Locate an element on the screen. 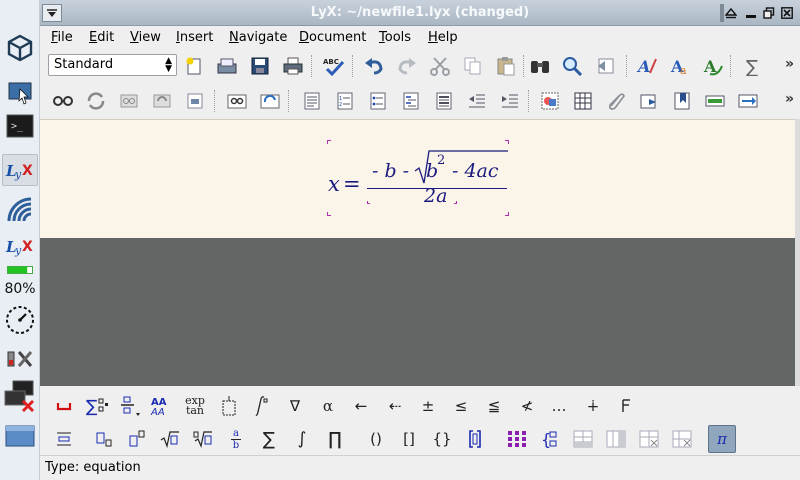 Image resolution: width=800 pixels, height=480 pixels. copy-icon is located at coordinates (473, 66).